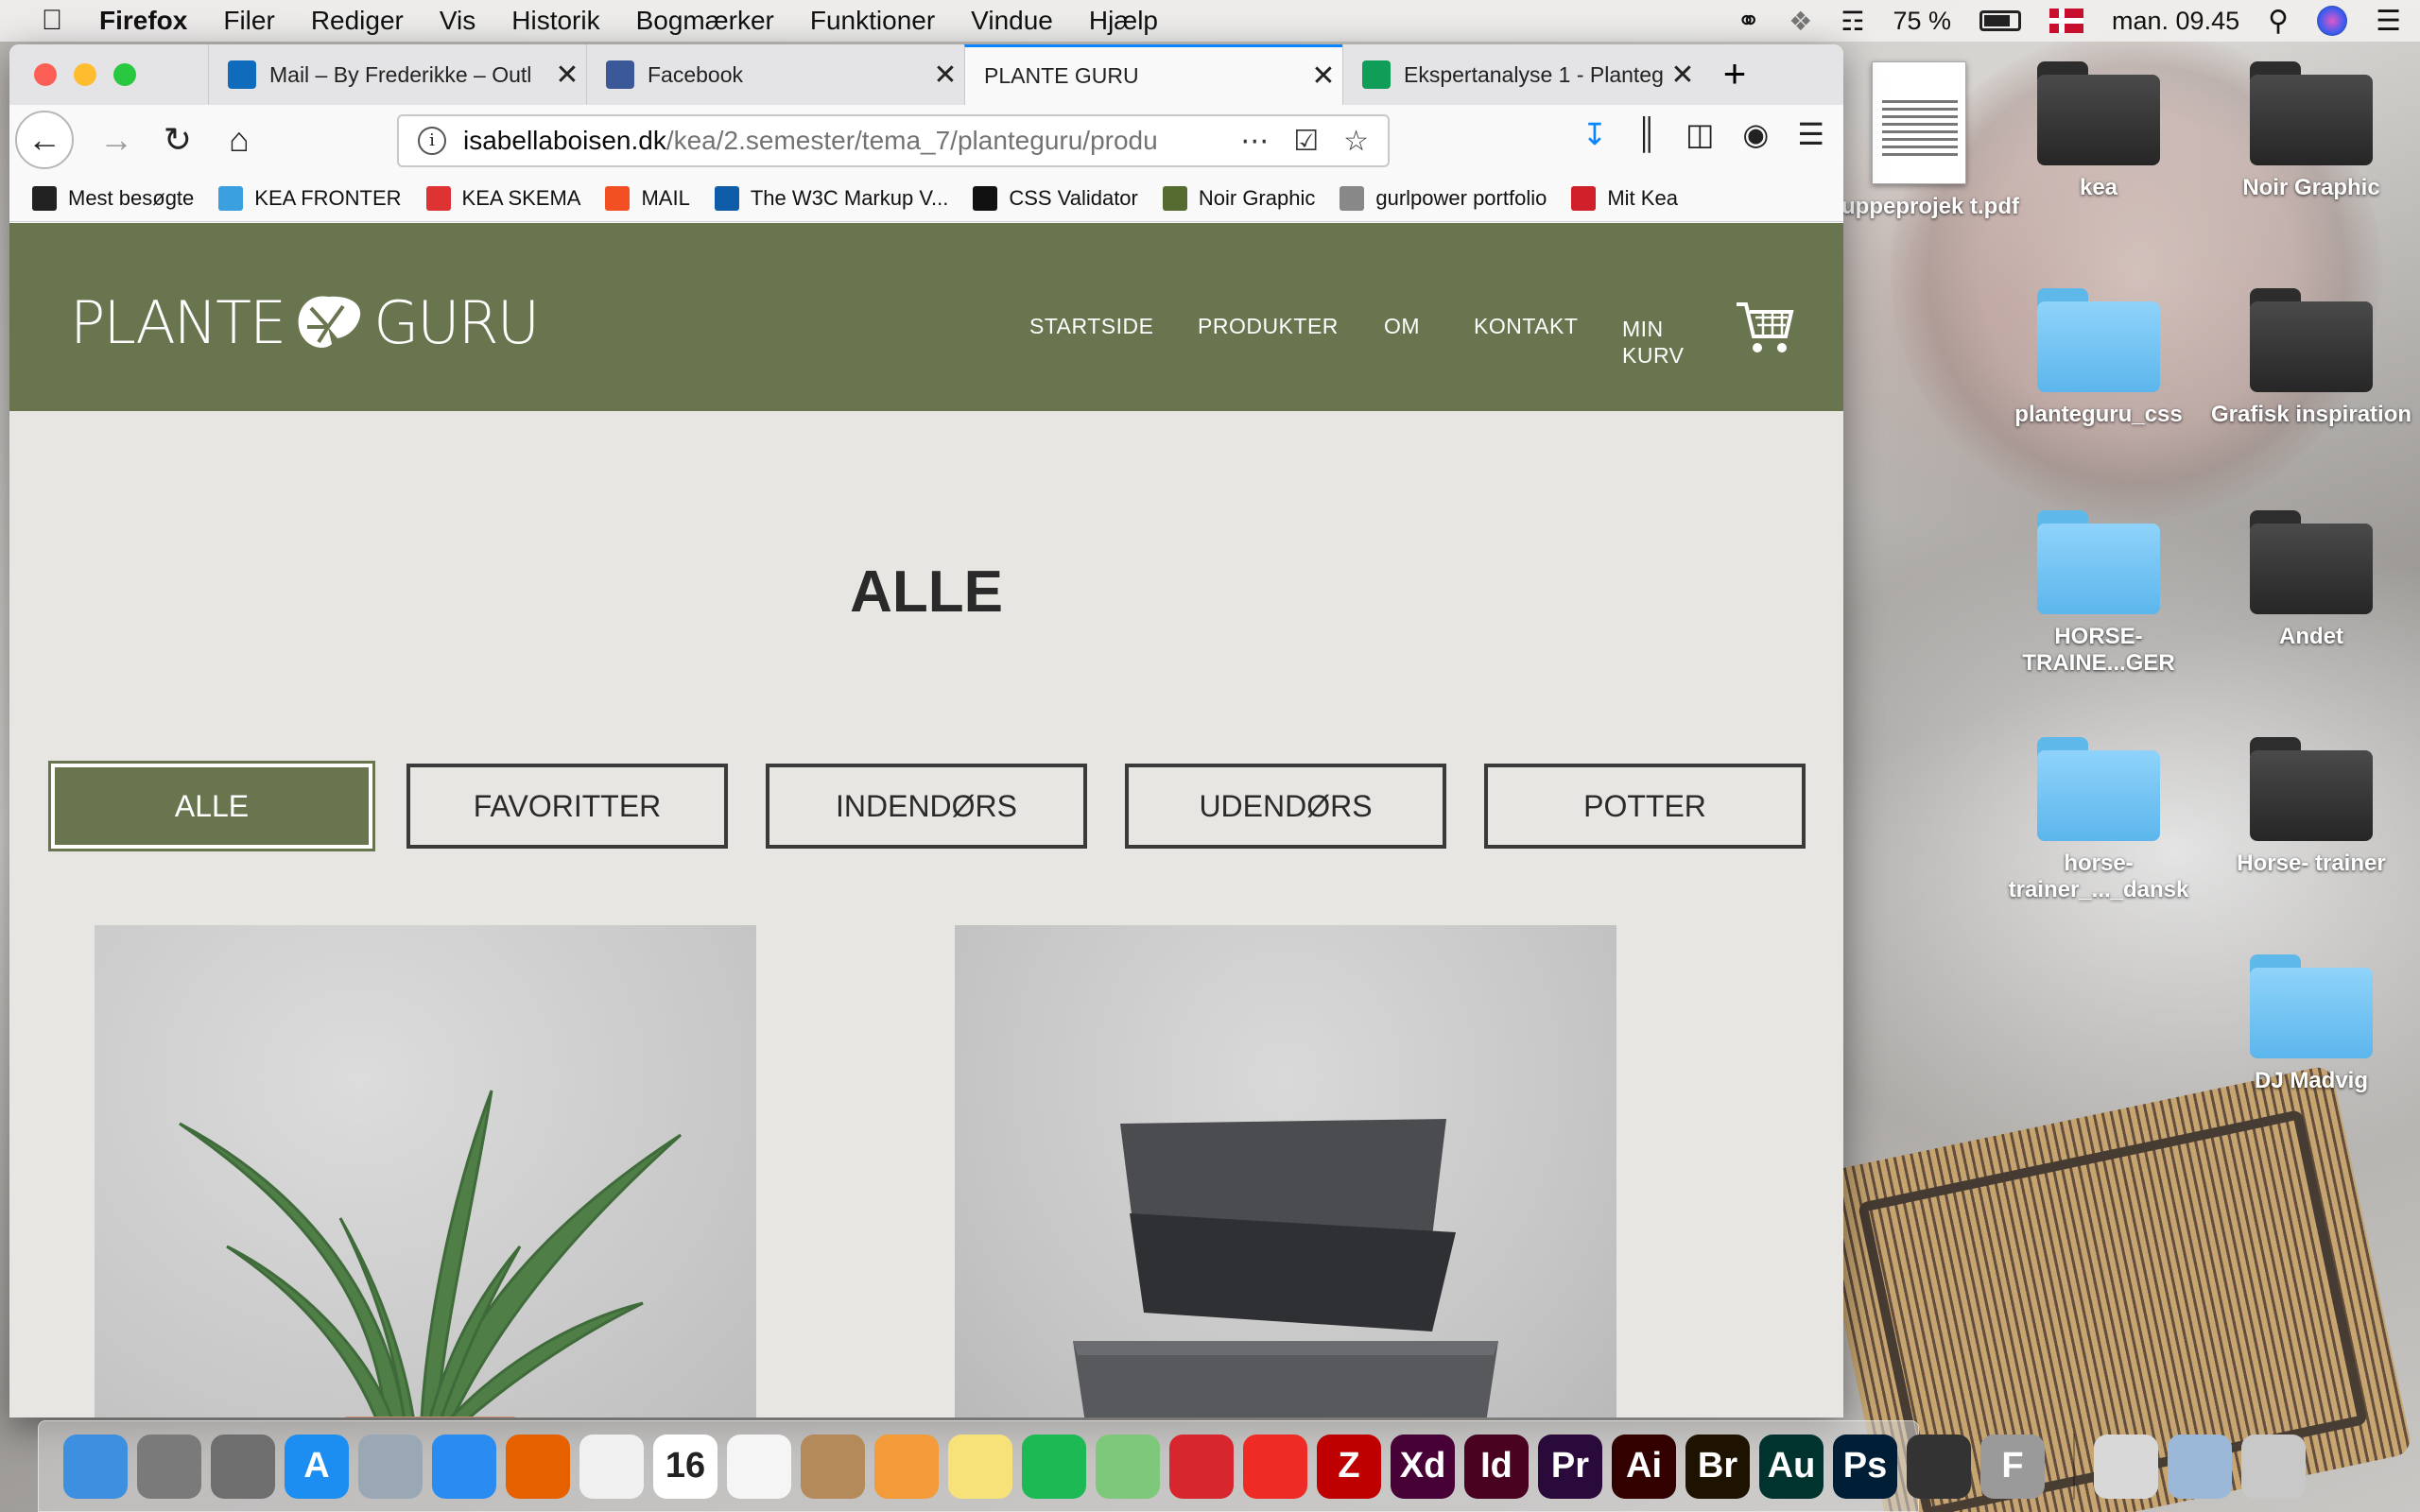  What do you see at coordinates (2311, 131) in the screenshot?
I see `desktop-icon-item: Noir Graphic` at bounding box center [2311, 131].